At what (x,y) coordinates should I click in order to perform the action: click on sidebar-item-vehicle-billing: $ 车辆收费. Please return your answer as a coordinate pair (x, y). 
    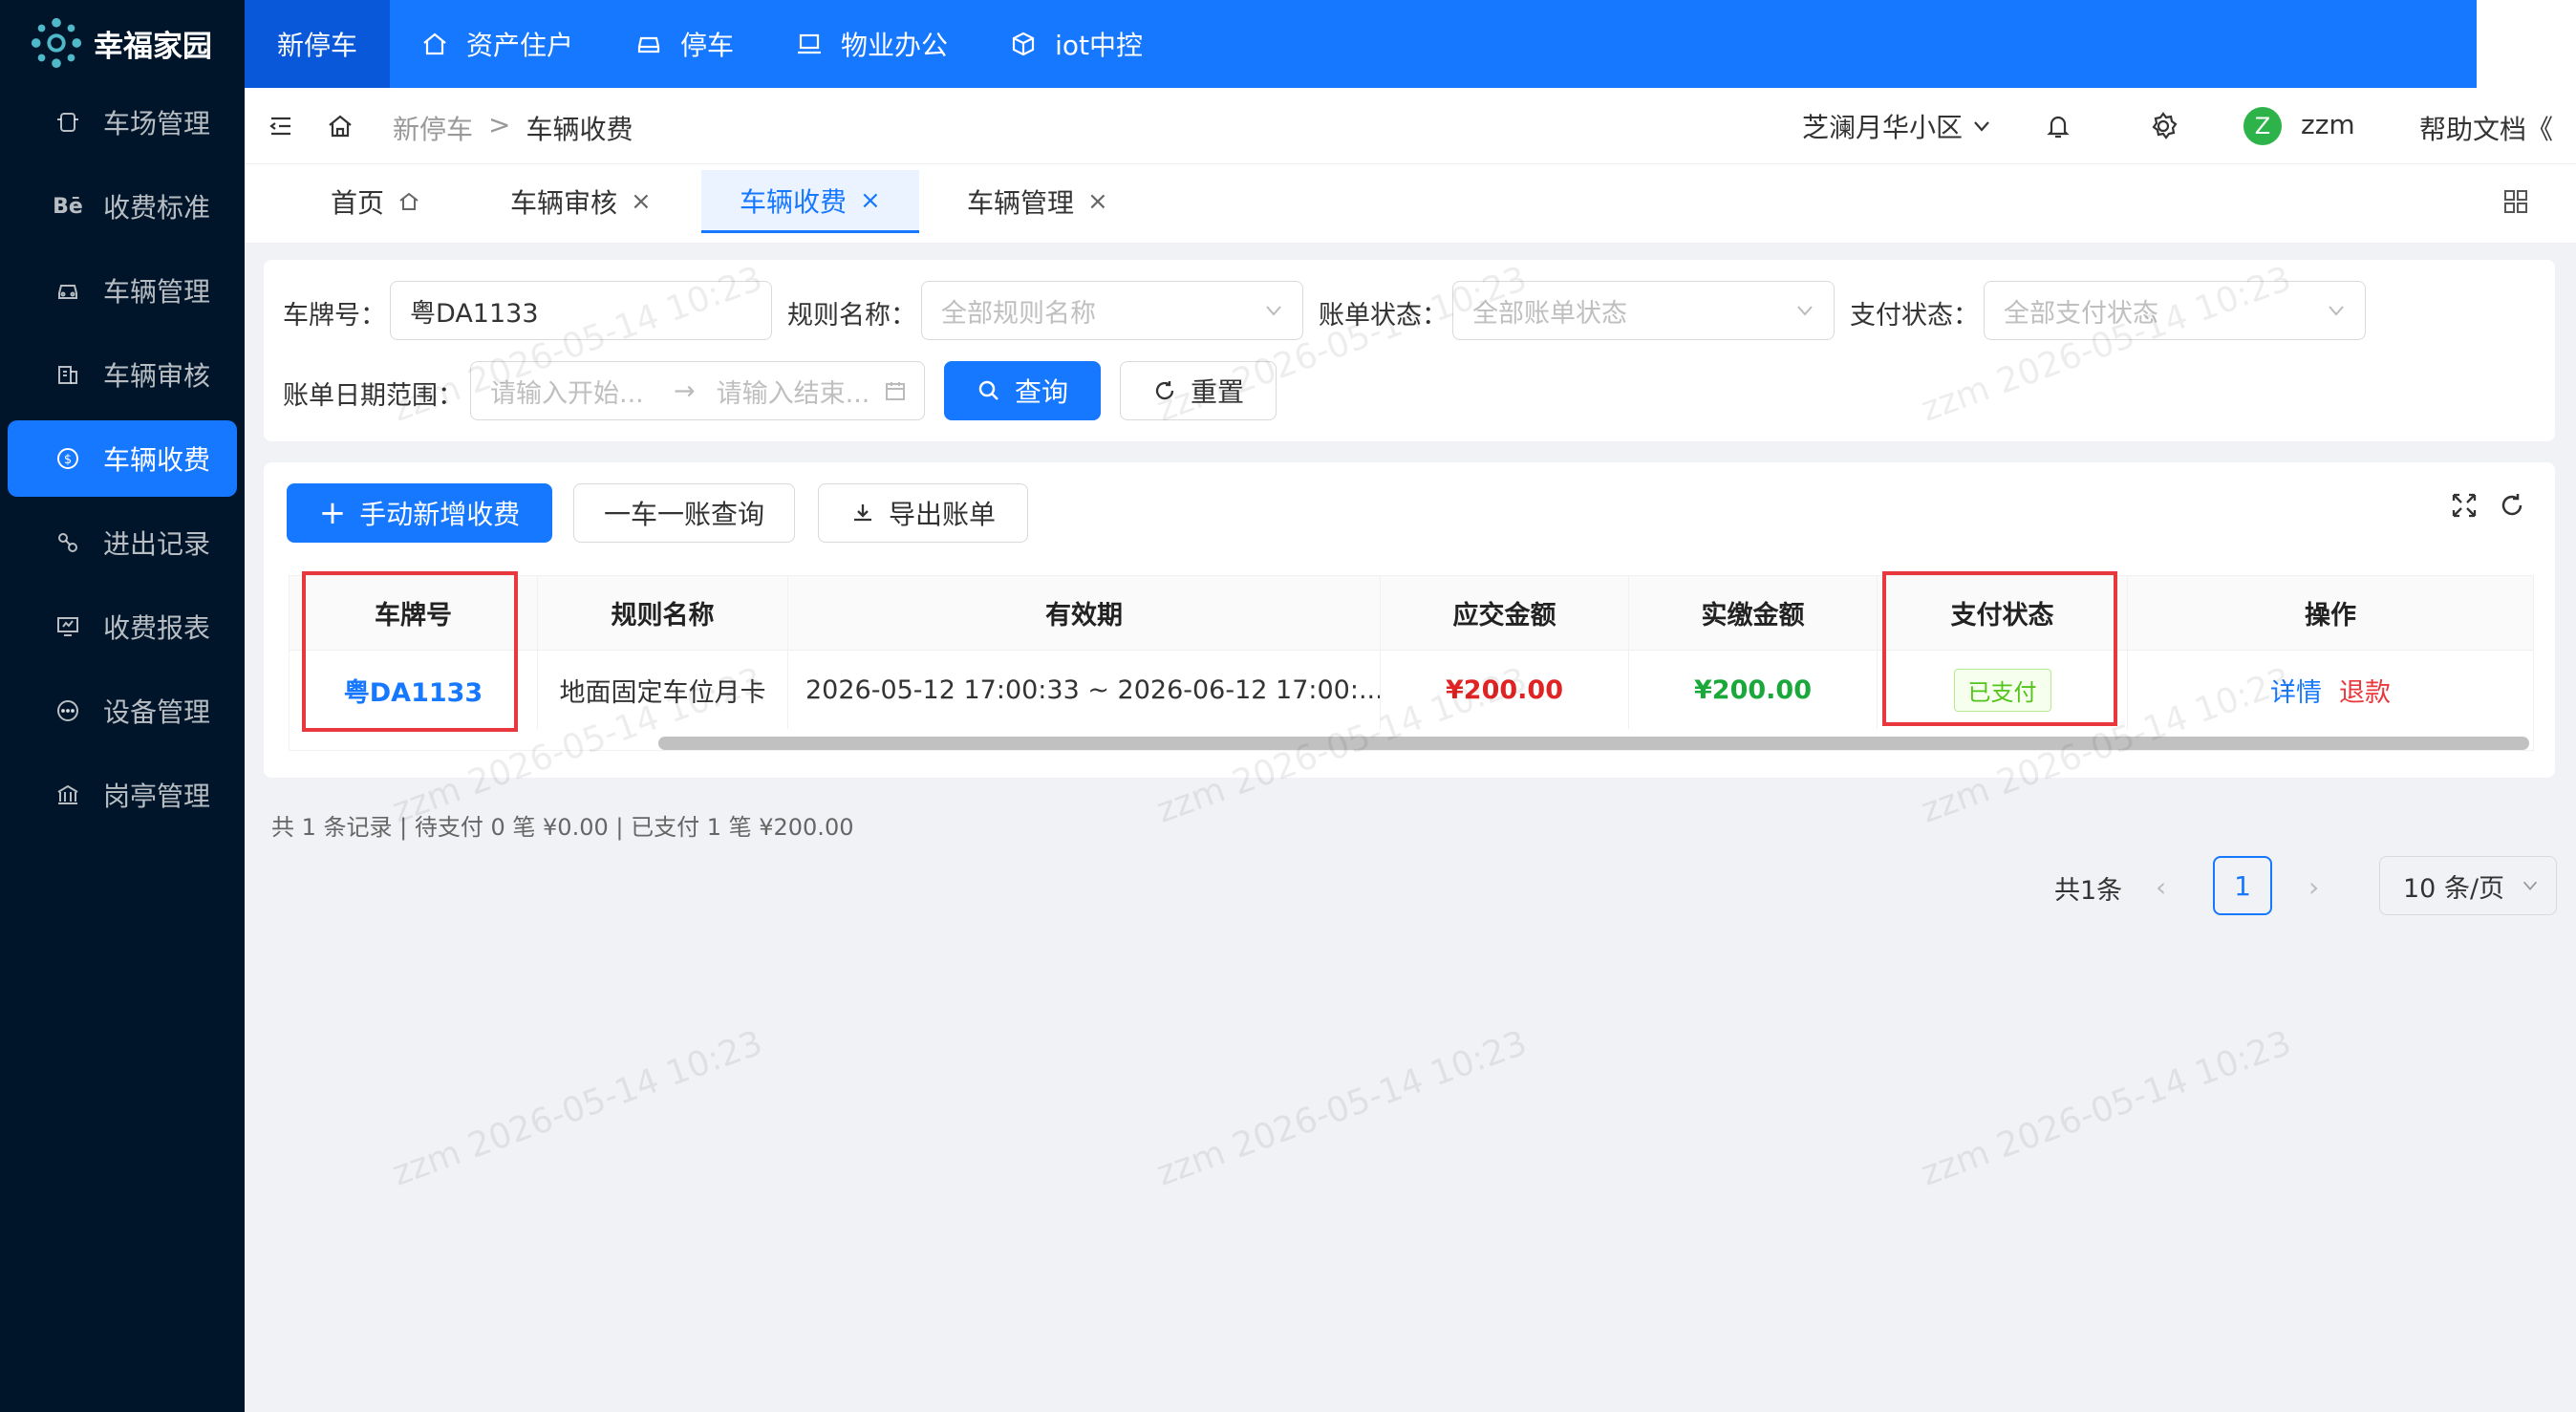
    Looking at the image, I should click on (122, 458).